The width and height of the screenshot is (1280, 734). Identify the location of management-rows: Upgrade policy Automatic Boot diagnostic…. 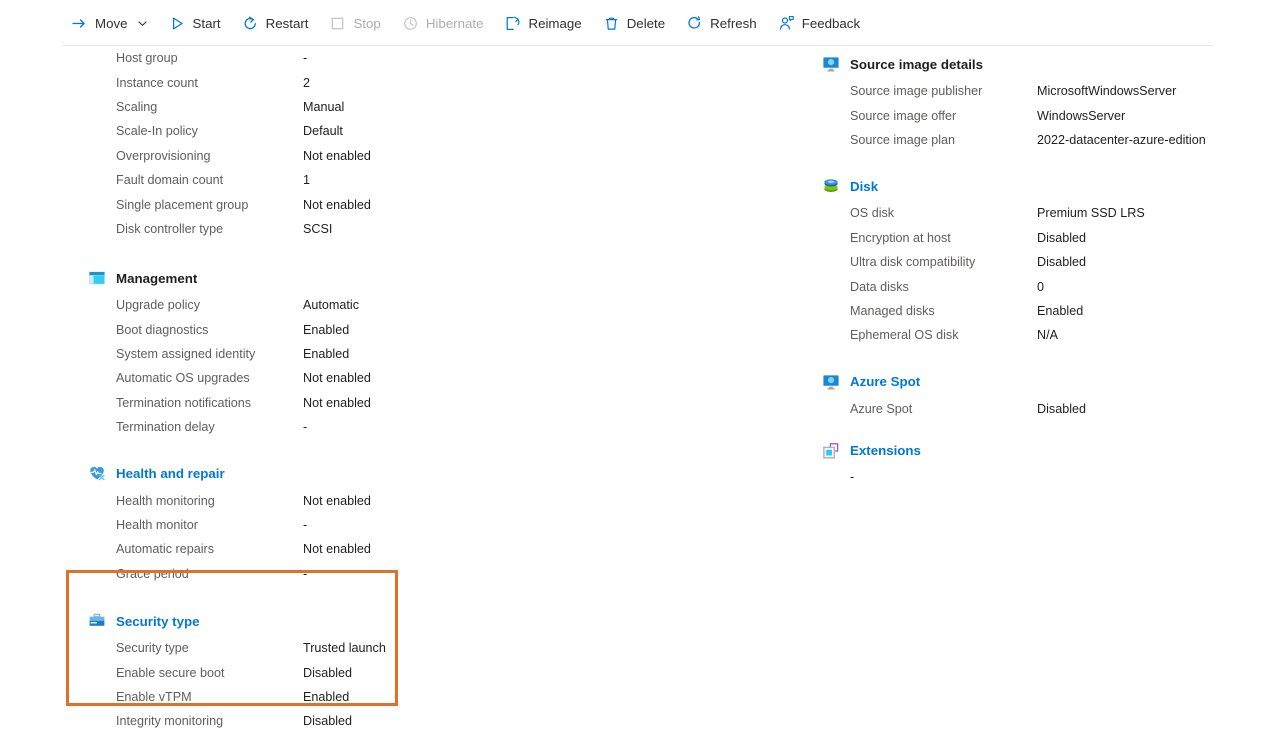
(298, 366).